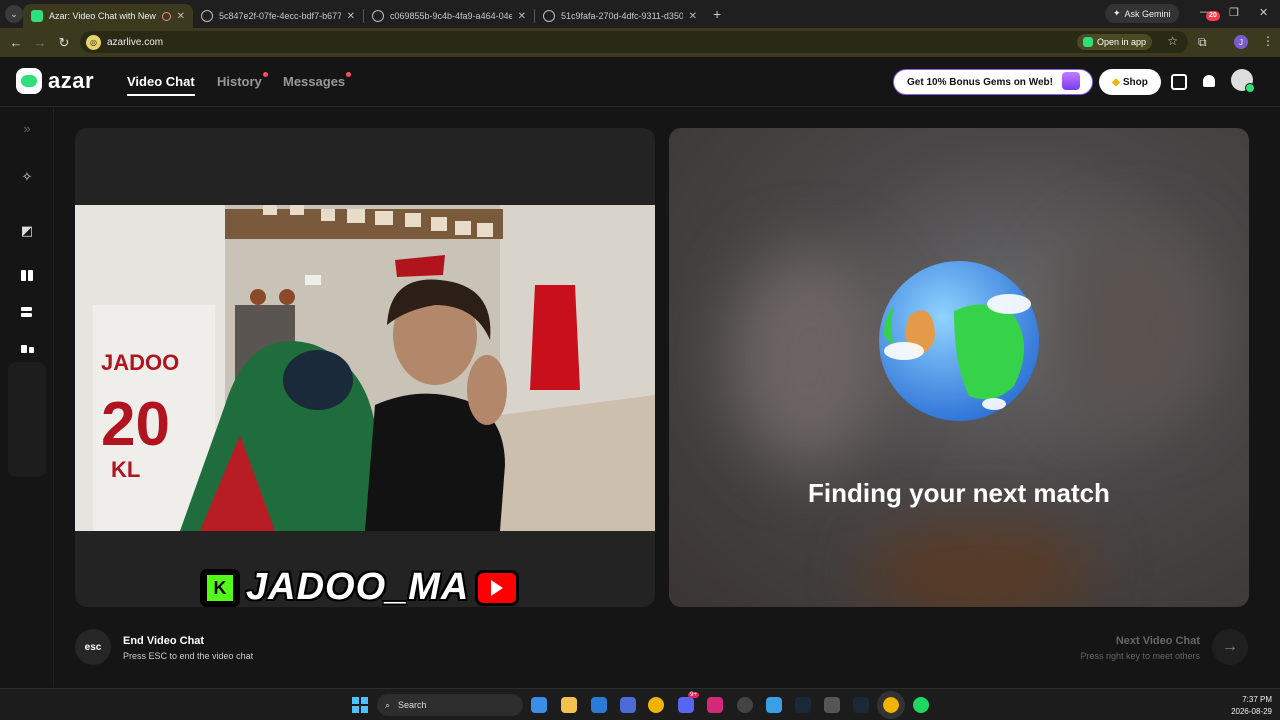 The image size is (1280, 720). What do you see at coordinates (1071, 81) in the screenshot?
I see `gift-icon` at bounding box center [1071, 81].